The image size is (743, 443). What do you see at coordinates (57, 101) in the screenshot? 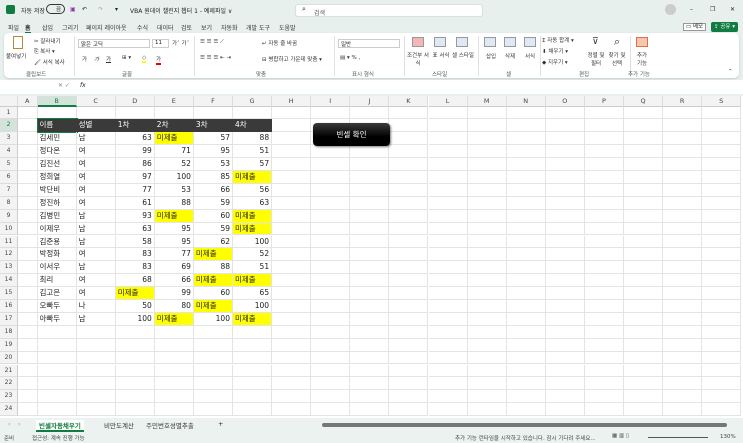
I see `column-header-B: B` at bounding box center [57, 101].